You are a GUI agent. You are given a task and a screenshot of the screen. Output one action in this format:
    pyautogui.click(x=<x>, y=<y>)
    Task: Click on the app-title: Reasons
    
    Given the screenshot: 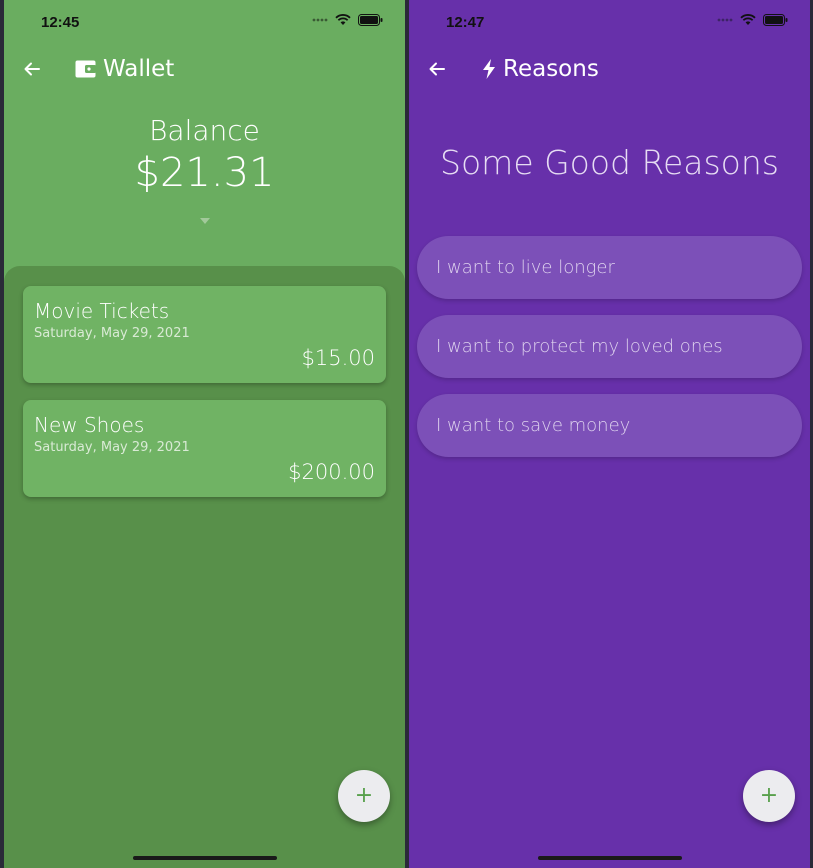 What is the action you would take?
    pyautogui.click(x=540, y=69)
    